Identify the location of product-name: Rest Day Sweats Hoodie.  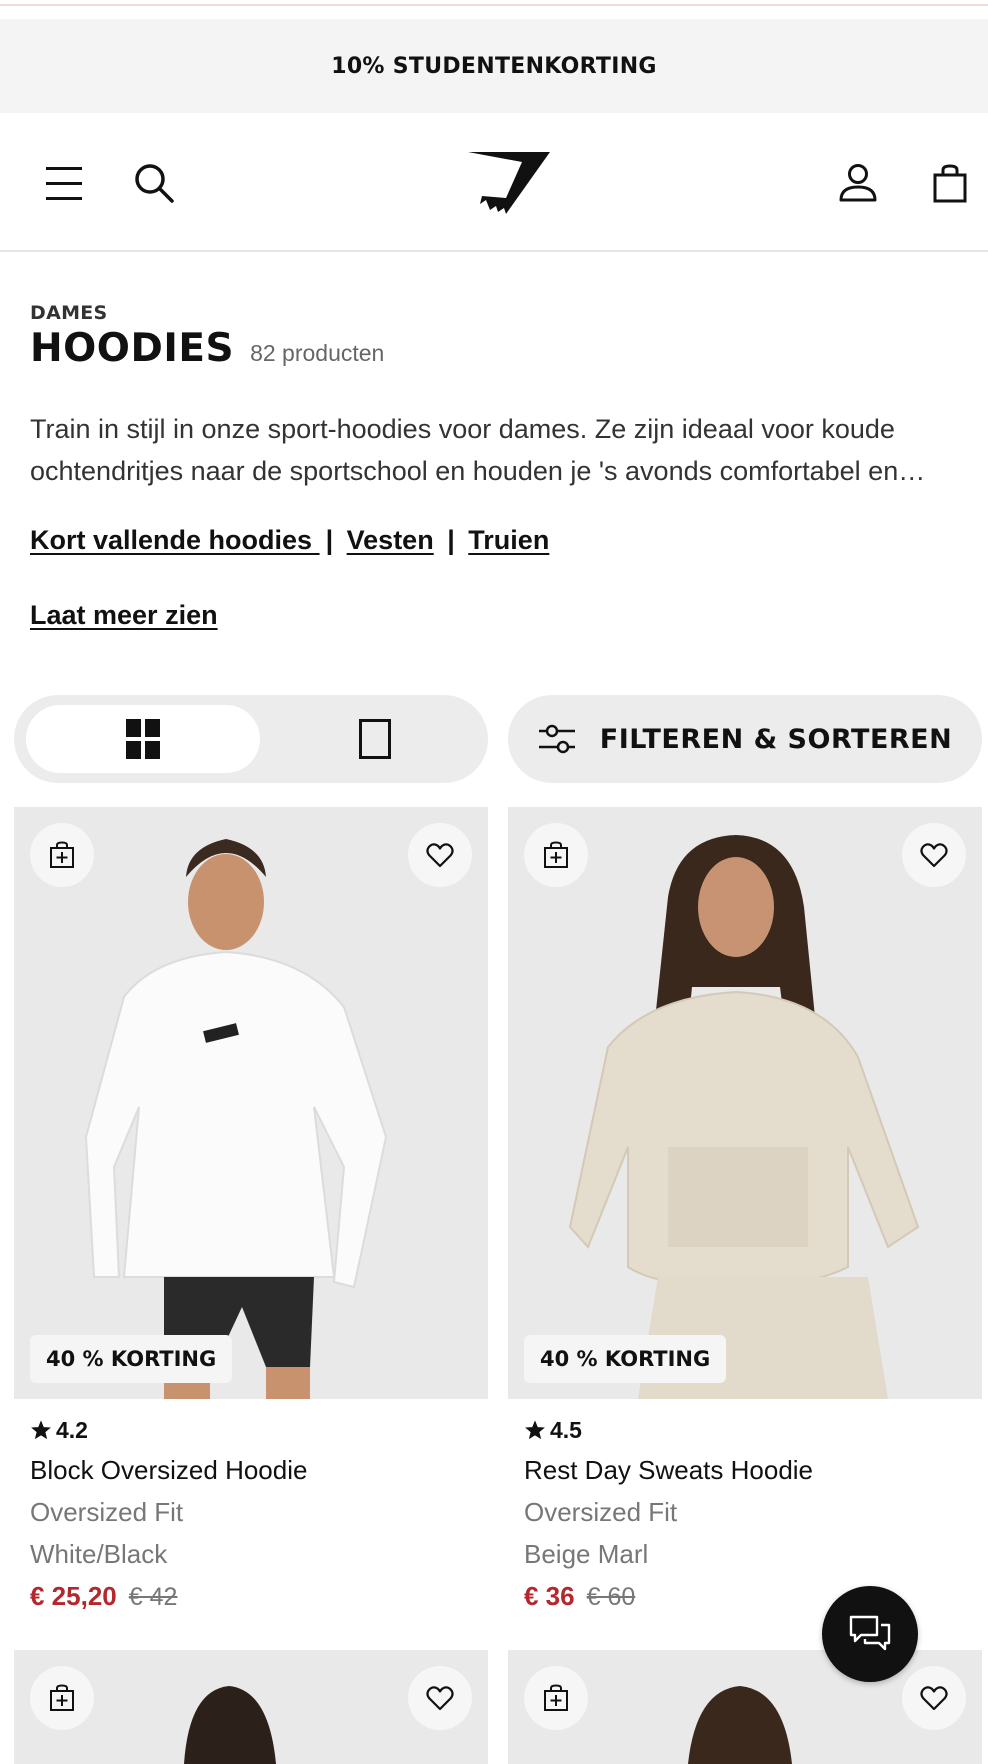
(745, 1472).